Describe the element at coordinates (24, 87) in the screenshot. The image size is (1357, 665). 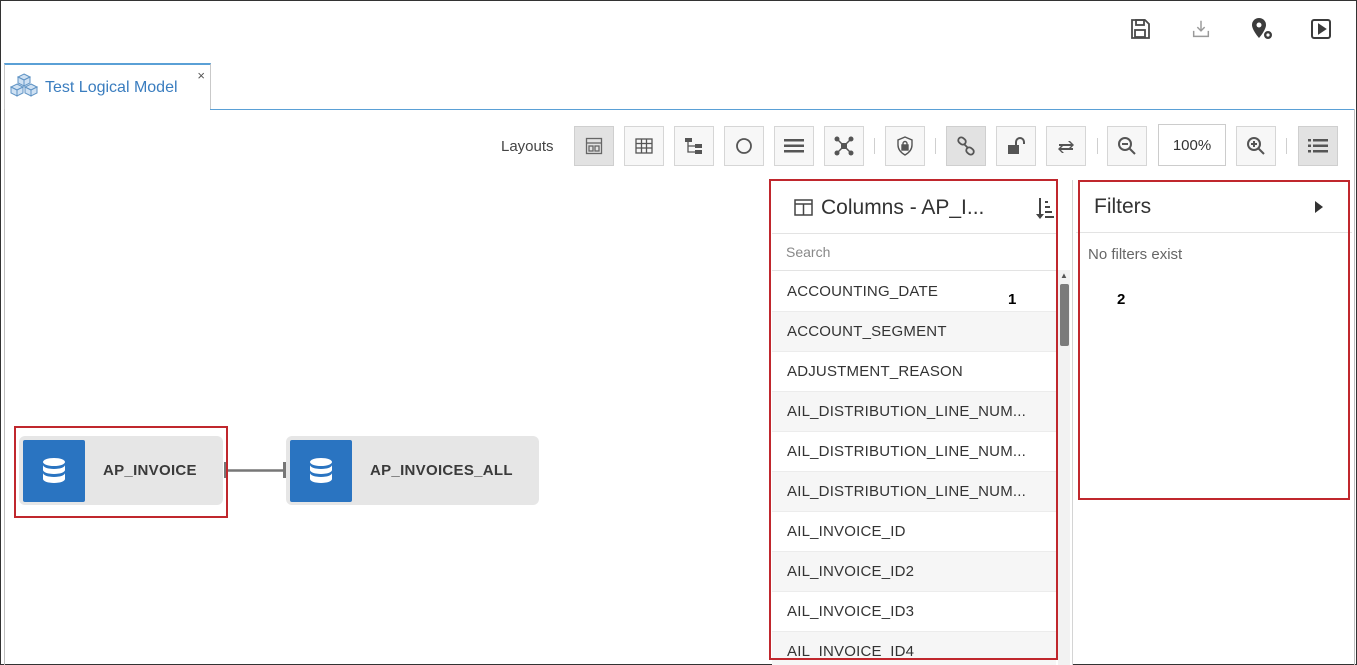
I see `cubes-icon` at that location.